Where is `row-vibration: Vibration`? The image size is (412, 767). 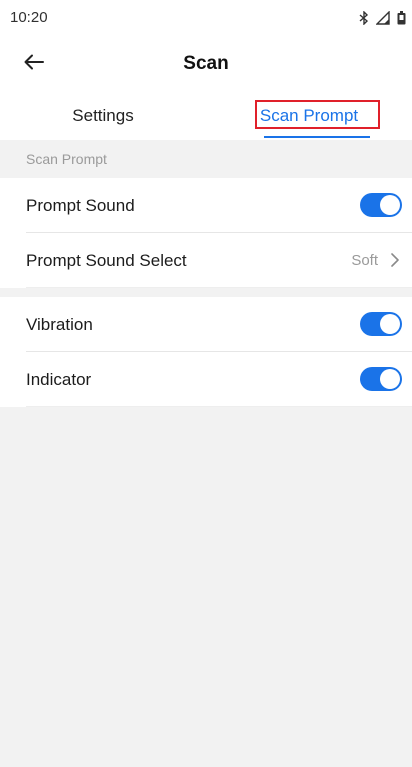 row-vibration: Vibration is located at coordinates (219, 324).